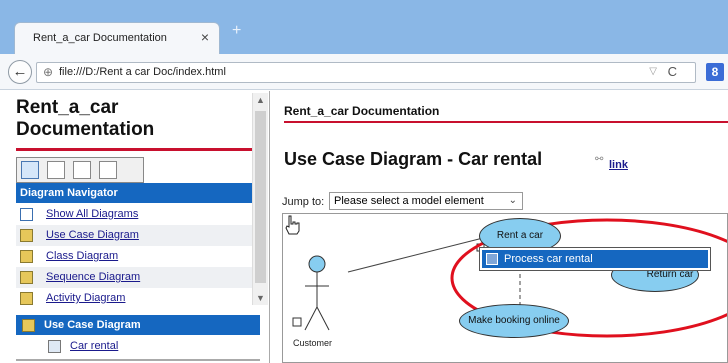 This screenshot has height=363, width=728. What do you see at coordinates (413, 159) in the screenshot?
I see `diagram-title: Use Case Diagram - Car rental` at bounding box center [413, 159].